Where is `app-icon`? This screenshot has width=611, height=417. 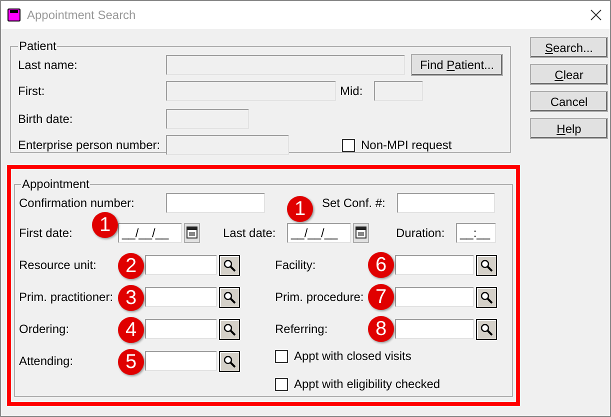 app-icon is located at coordinates (14, 15).